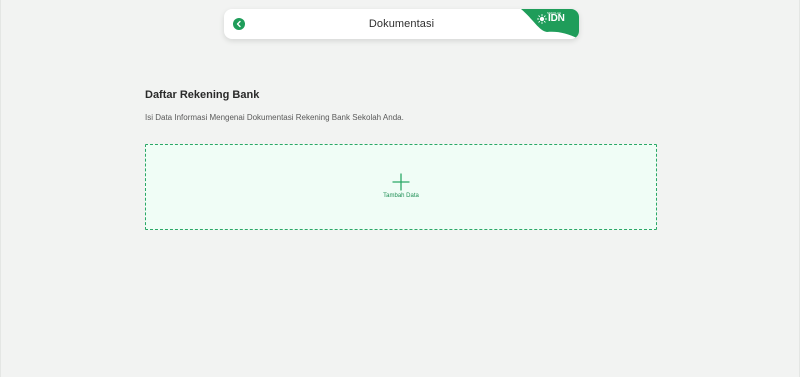  I want to click on plus-icon, so click(401, 182).